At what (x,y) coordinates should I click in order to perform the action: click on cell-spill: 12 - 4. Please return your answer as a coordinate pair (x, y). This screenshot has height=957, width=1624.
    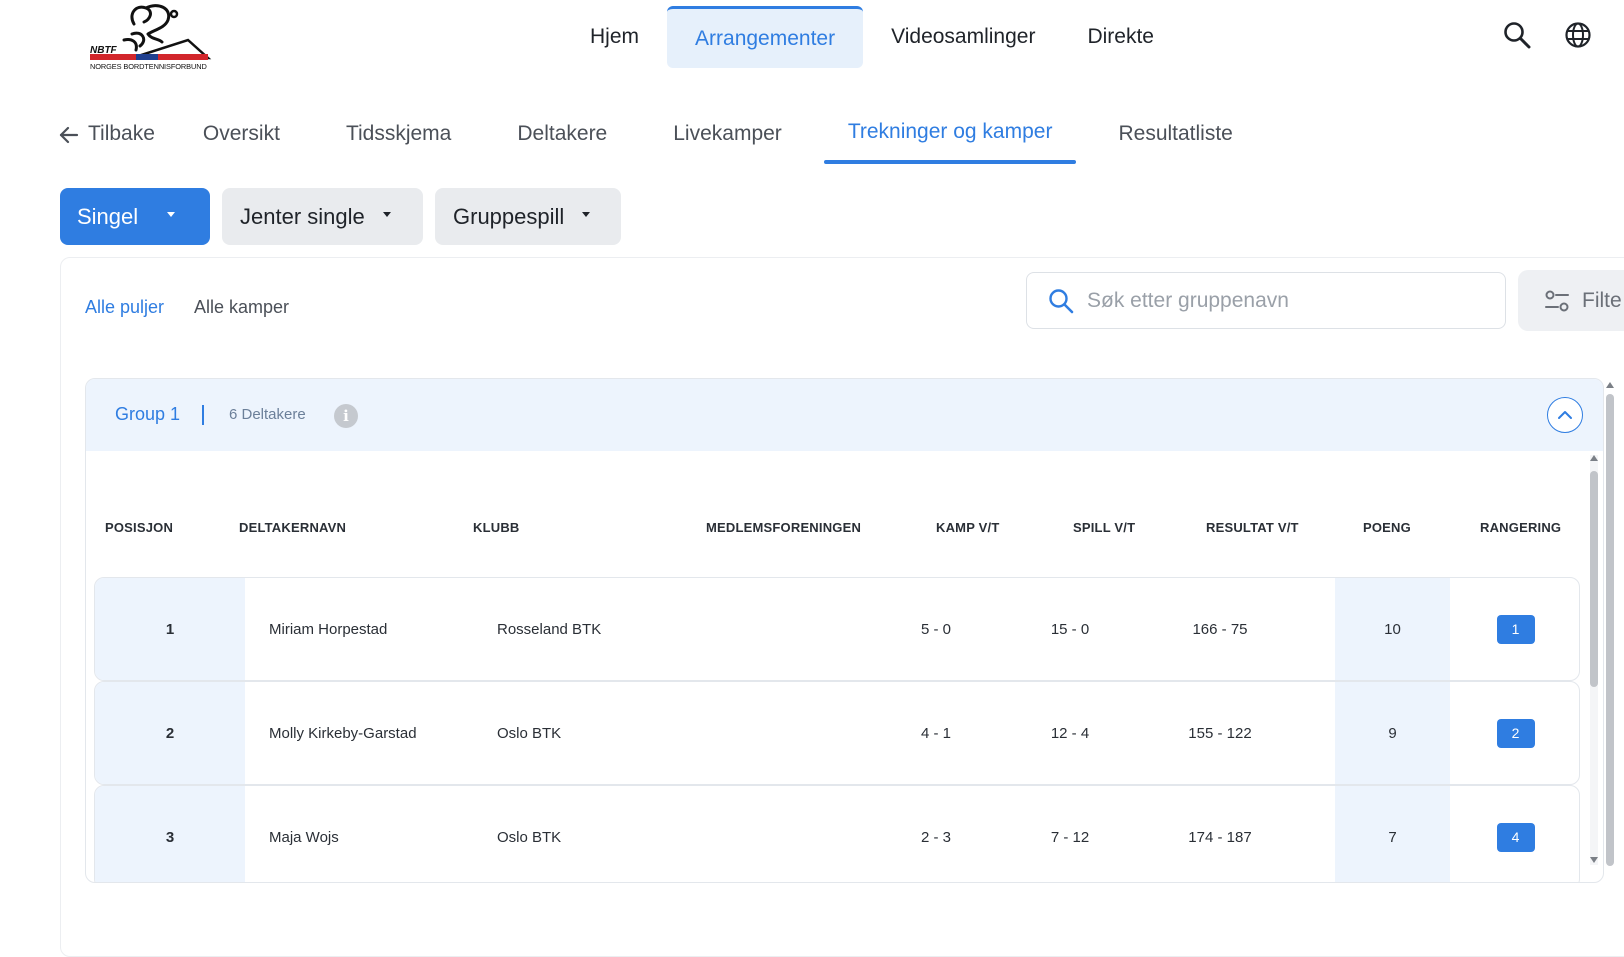
    Looking at the image, I should click on (1070, 733).